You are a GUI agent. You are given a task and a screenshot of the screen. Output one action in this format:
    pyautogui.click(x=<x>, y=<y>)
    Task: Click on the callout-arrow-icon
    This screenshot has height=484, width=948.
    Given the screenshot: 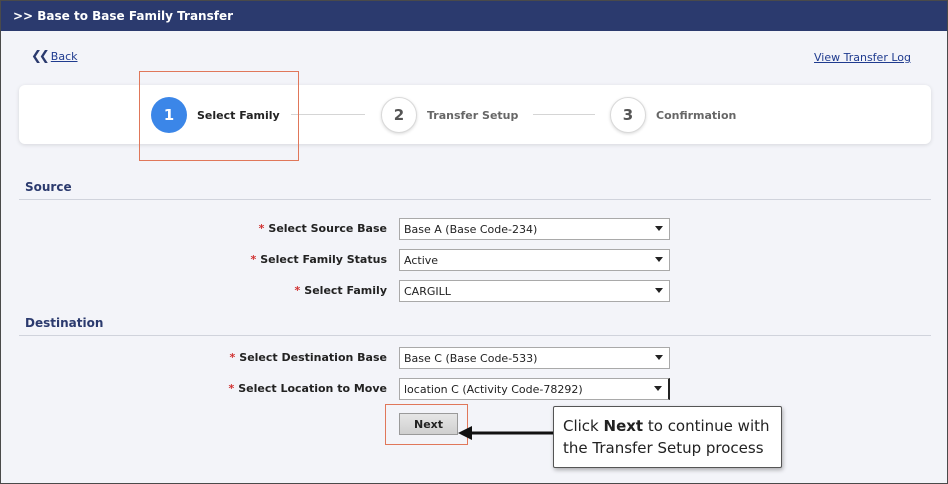 What is the action you would take?
    pyautogui.click(x=506, y=433)
    